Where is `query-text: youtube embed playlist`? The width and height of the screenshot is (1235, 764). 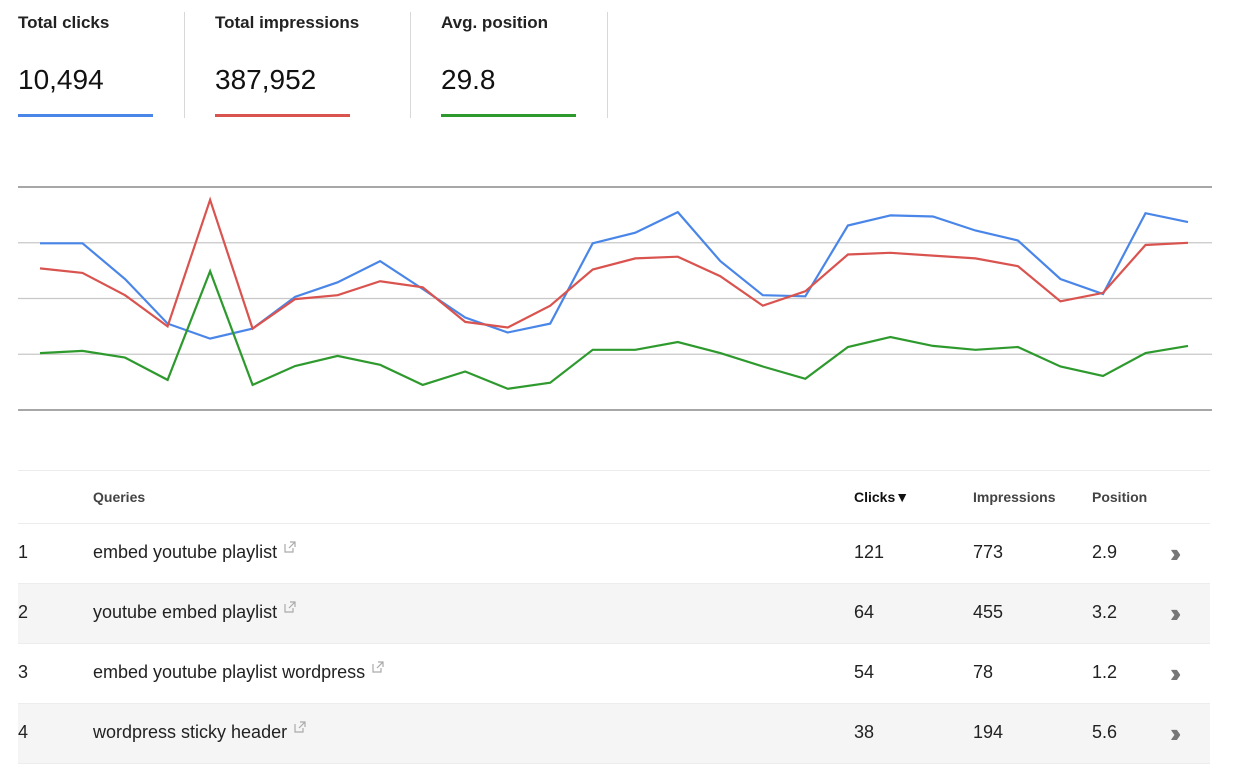
query-text: youtube embed playlist is located at coordinates (185, 612).